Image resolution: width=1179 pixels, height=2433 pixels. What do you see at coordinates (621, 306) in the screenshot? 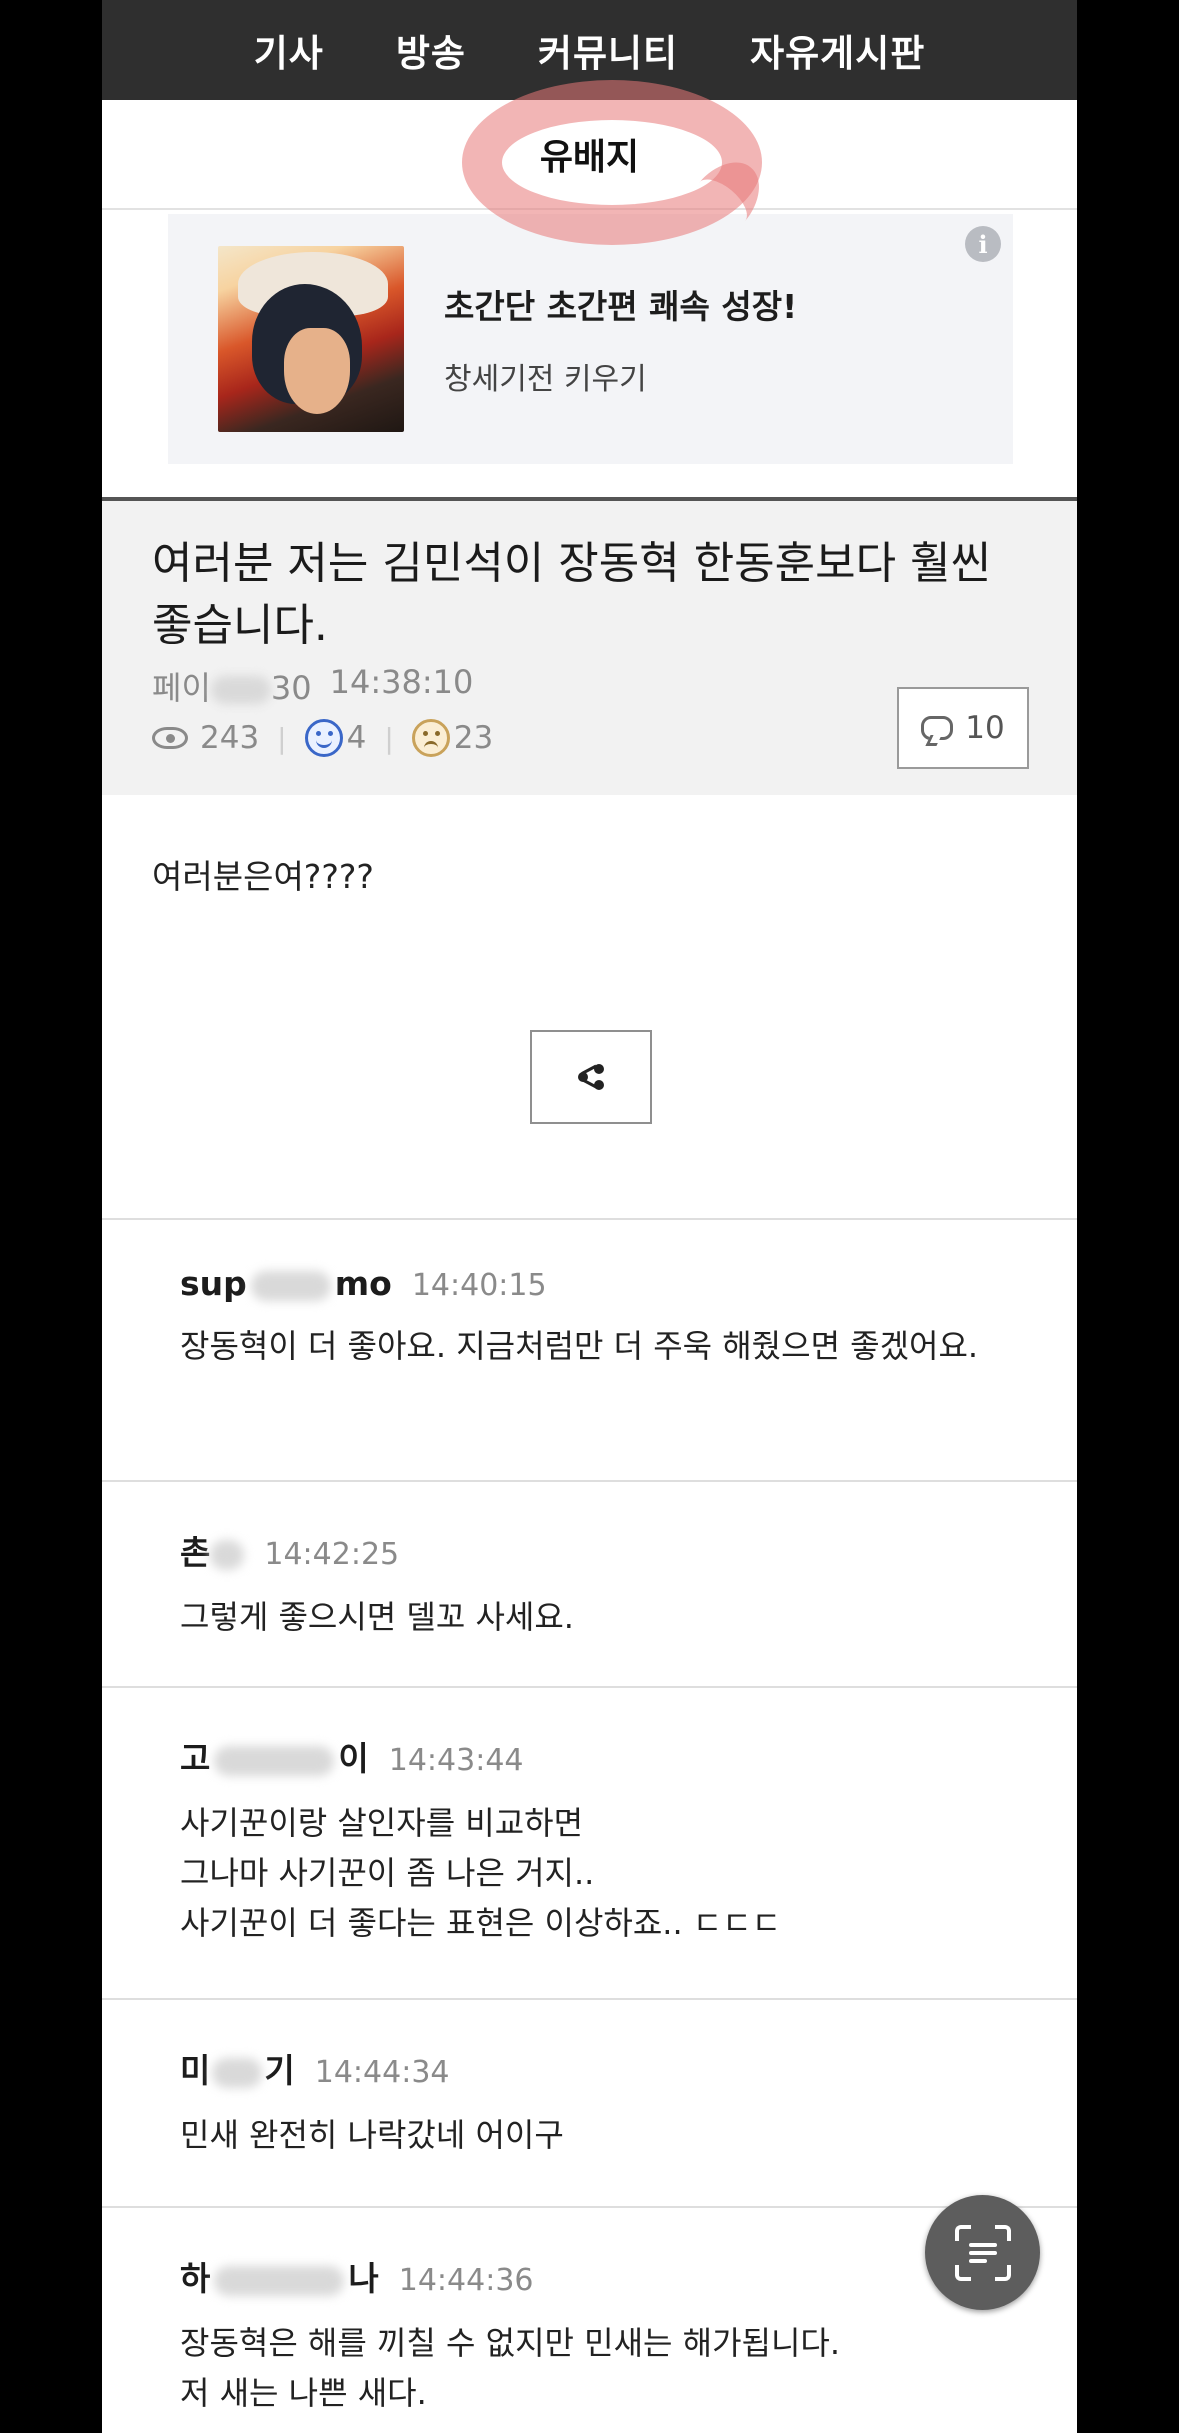
I see `ad-title: 초간단 초간편 쾌속 성장!` at bounding box center [621, 306].